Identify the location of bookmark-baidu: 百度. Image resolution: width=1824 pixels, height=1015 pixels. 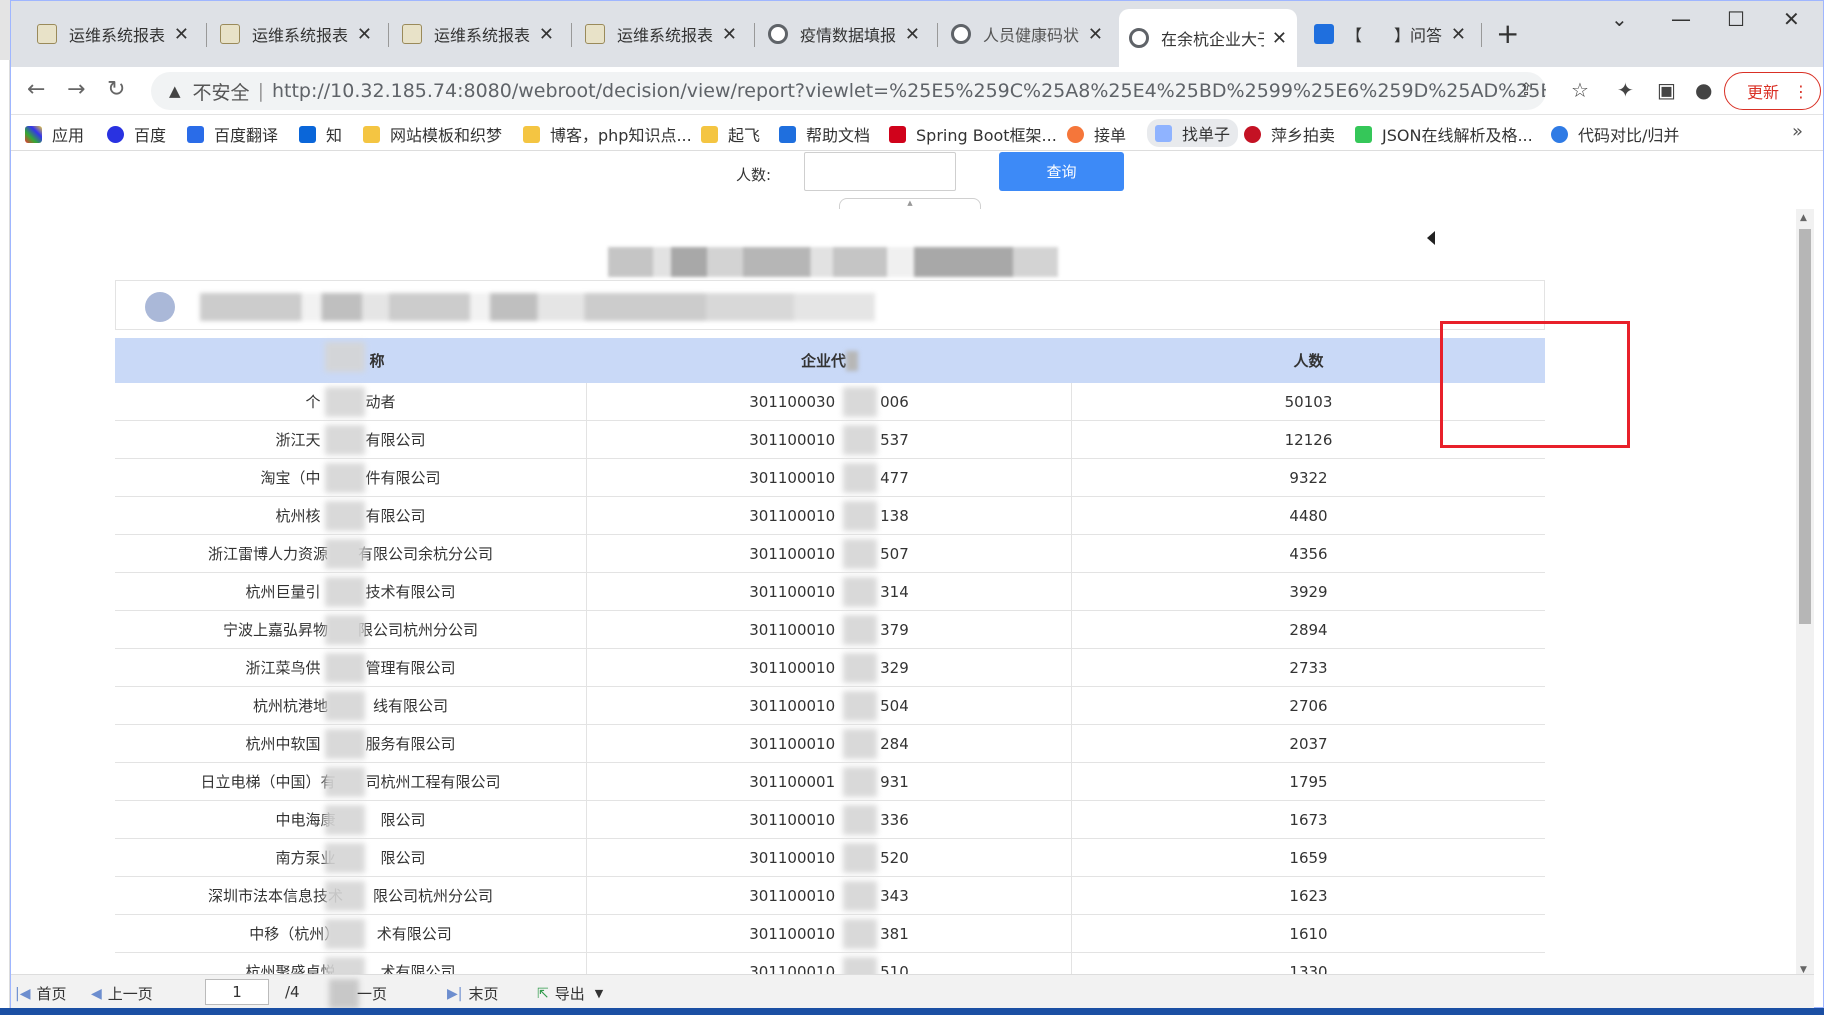
(136, 134).